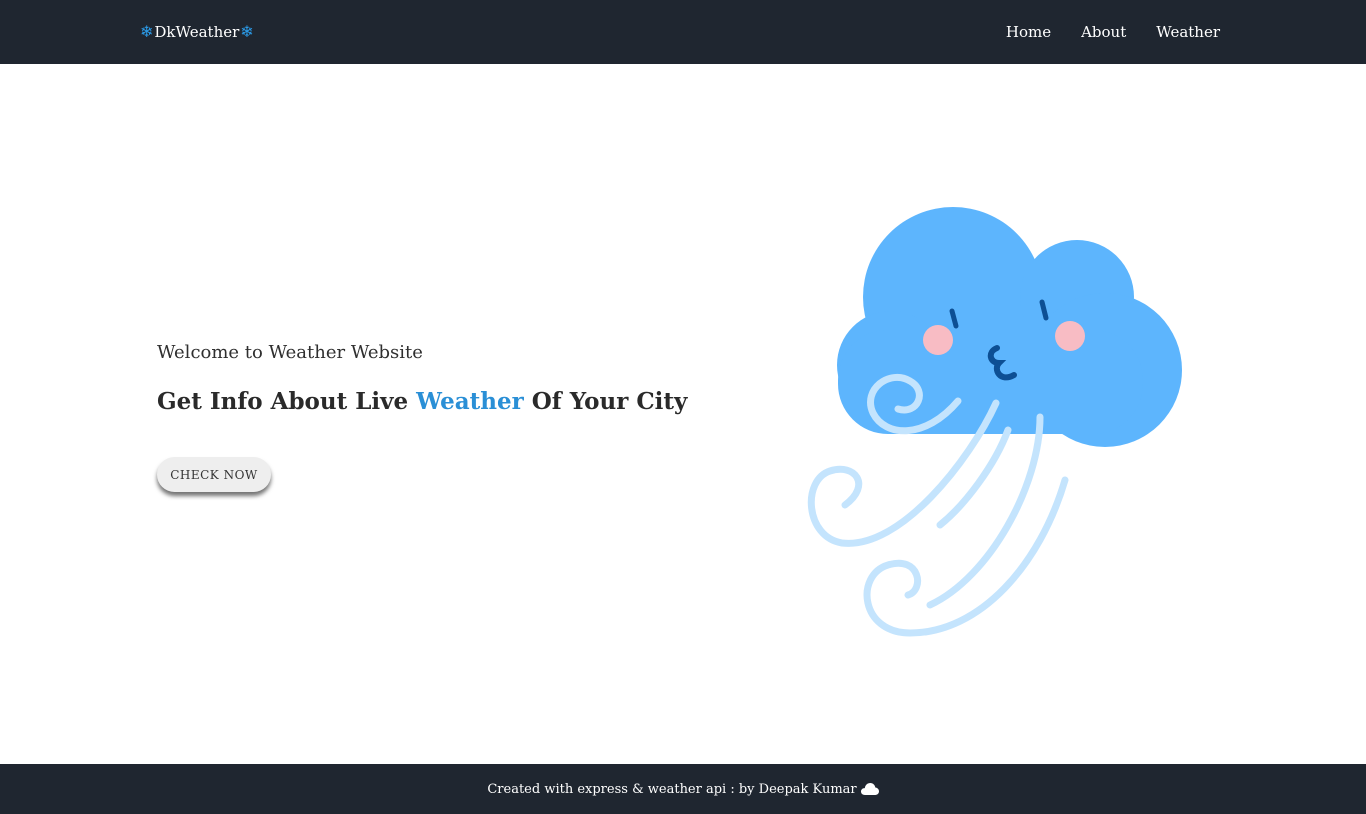  I want to click on headline-text-start: Get Info About Live, so click(287, 401).